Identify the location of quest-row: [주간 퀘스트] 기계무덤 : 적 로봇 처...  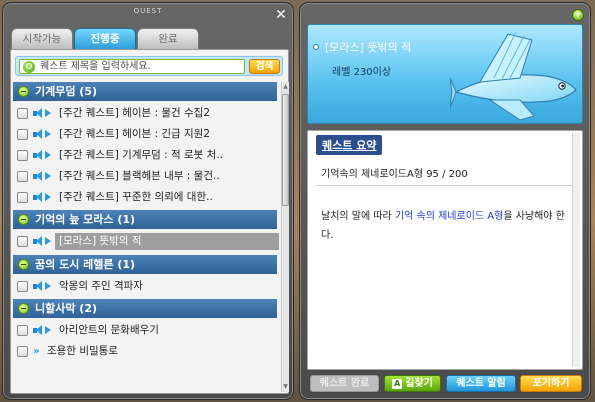
(145, 155).